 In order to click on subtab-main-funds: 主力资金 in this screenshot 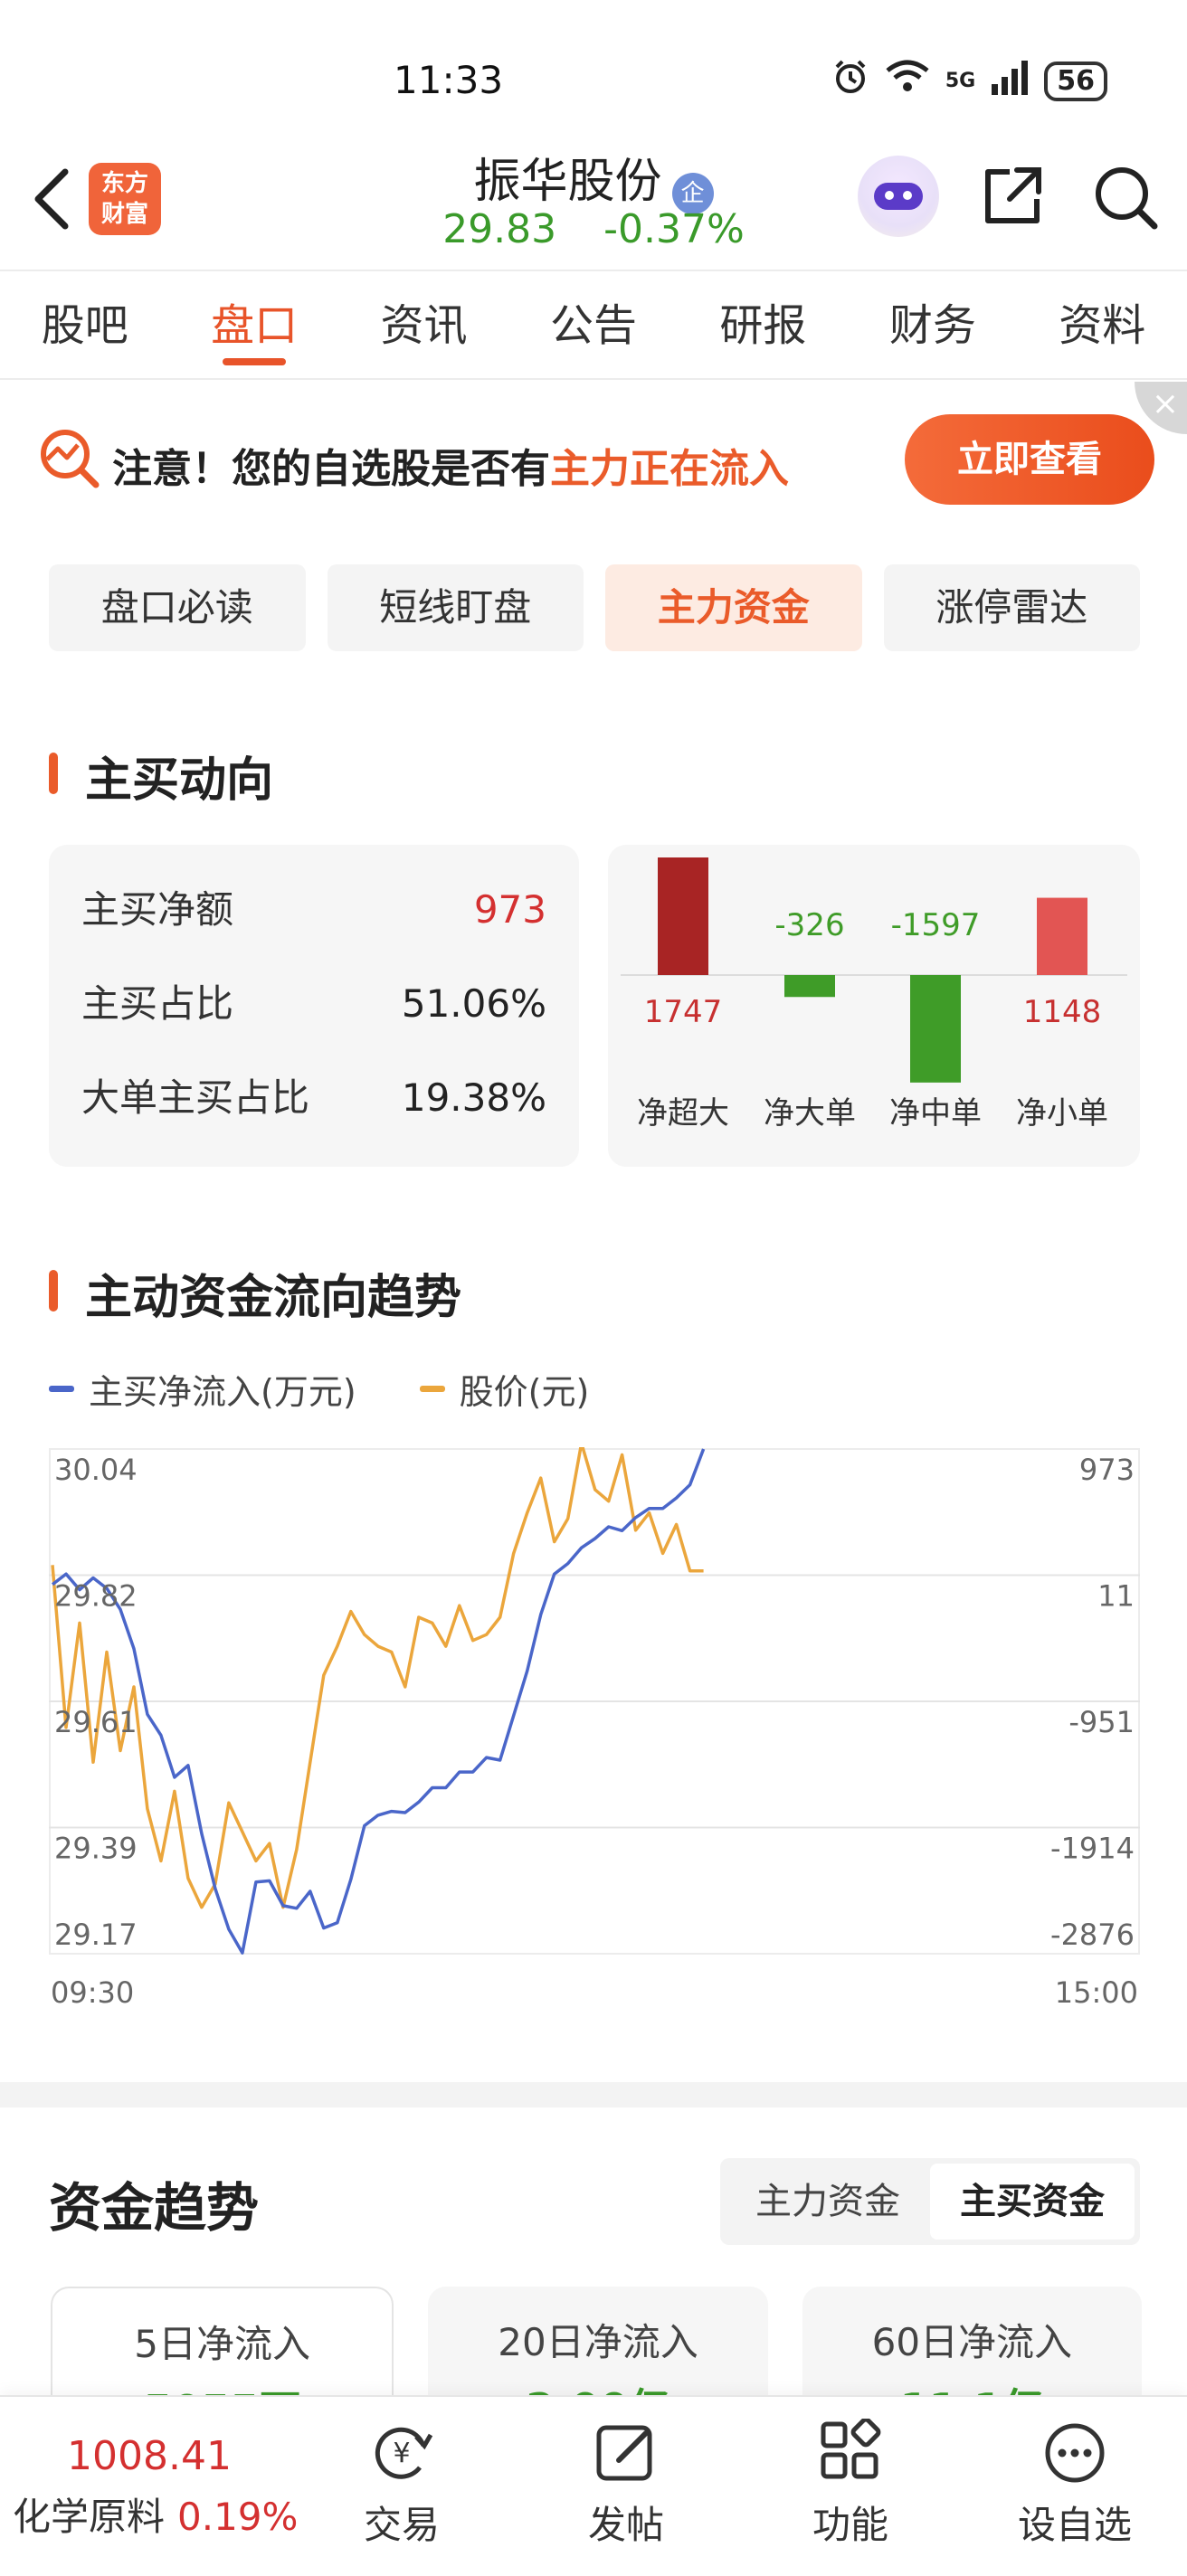, I will do `click(733, 607)`.